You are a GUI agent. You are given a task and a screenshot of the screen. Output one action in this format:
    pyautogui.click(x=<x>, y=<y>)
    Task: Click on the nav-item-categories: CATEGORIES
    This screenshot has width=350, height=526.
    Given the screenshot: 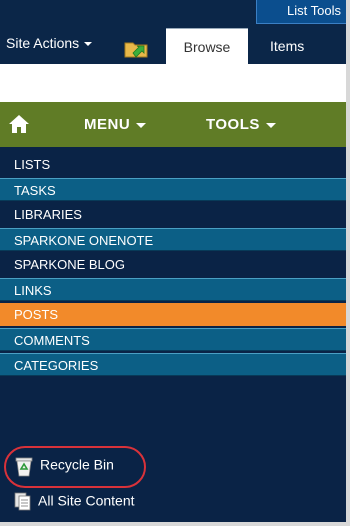 What is the action you would take?
    pyautogui.click(x=173, y=364)
    